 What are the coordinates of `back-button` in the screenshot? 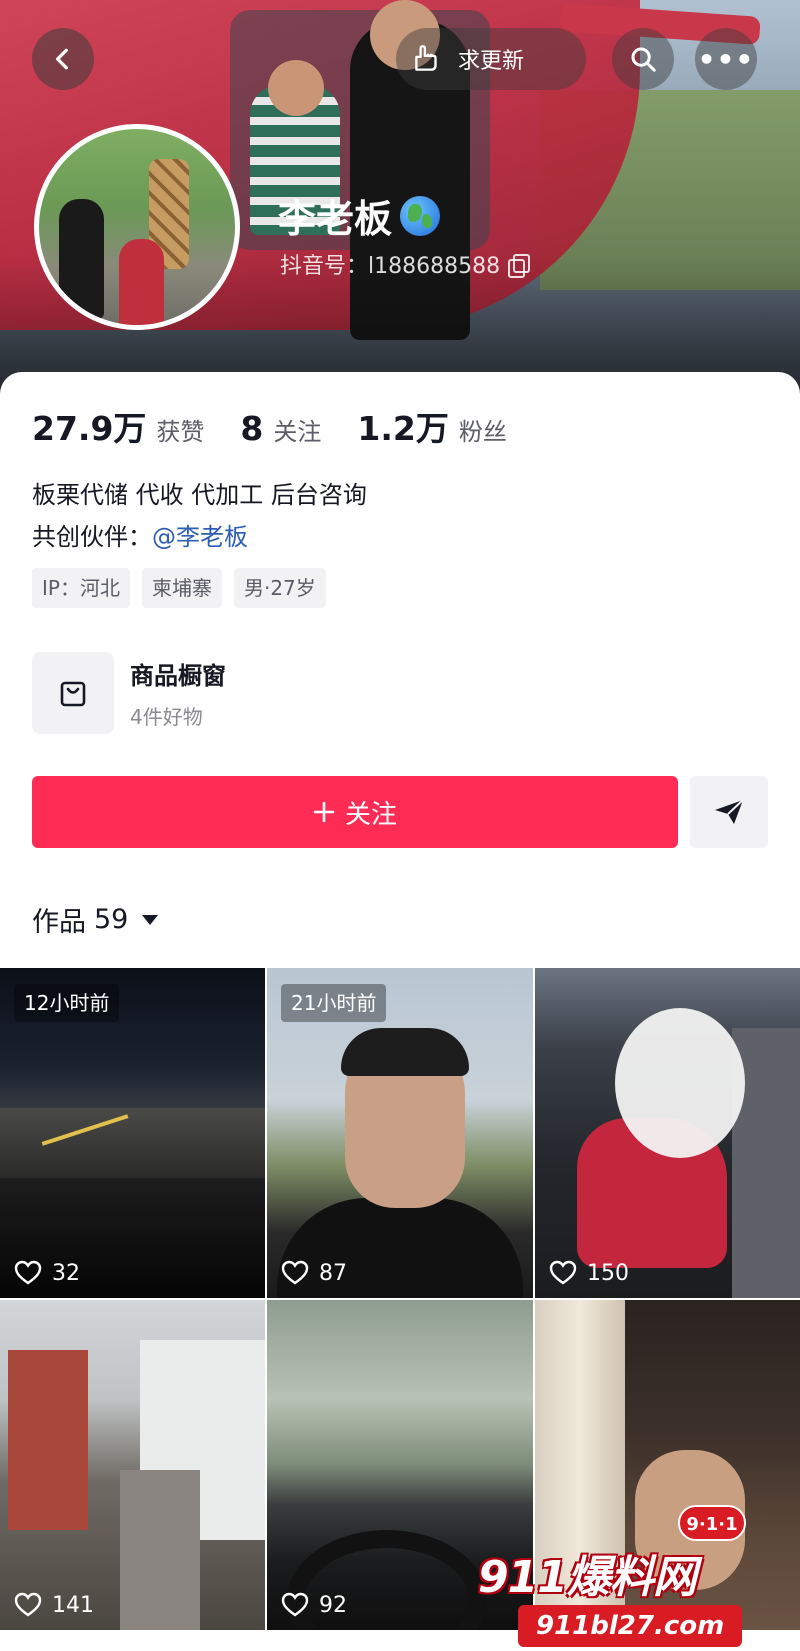 It's located at (63, 59).